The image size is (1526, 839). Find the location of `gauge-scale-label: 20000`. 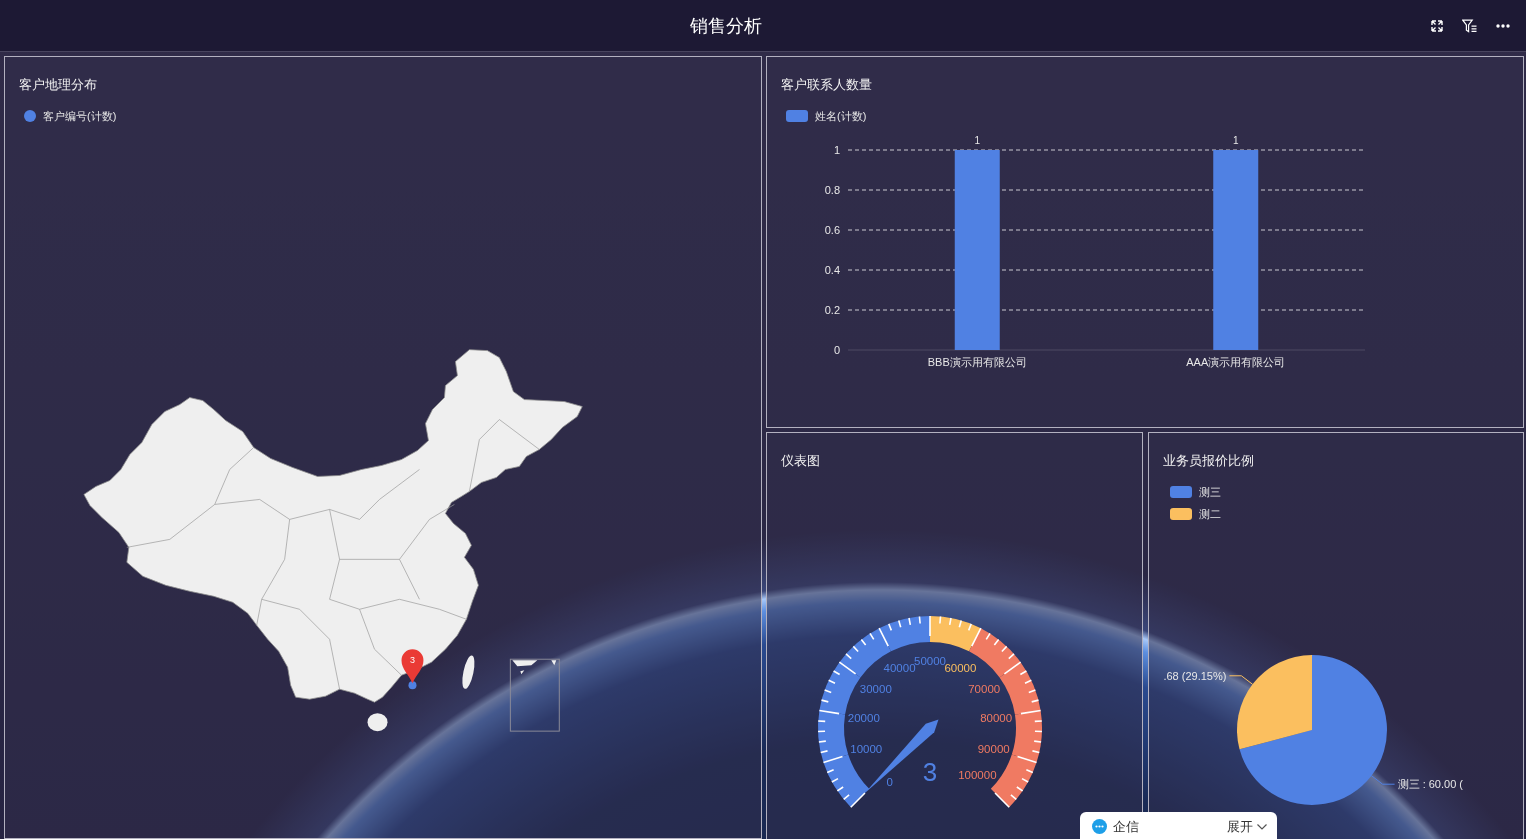

gauge-scale-label: 20000 is located at coordinates (863, 717).